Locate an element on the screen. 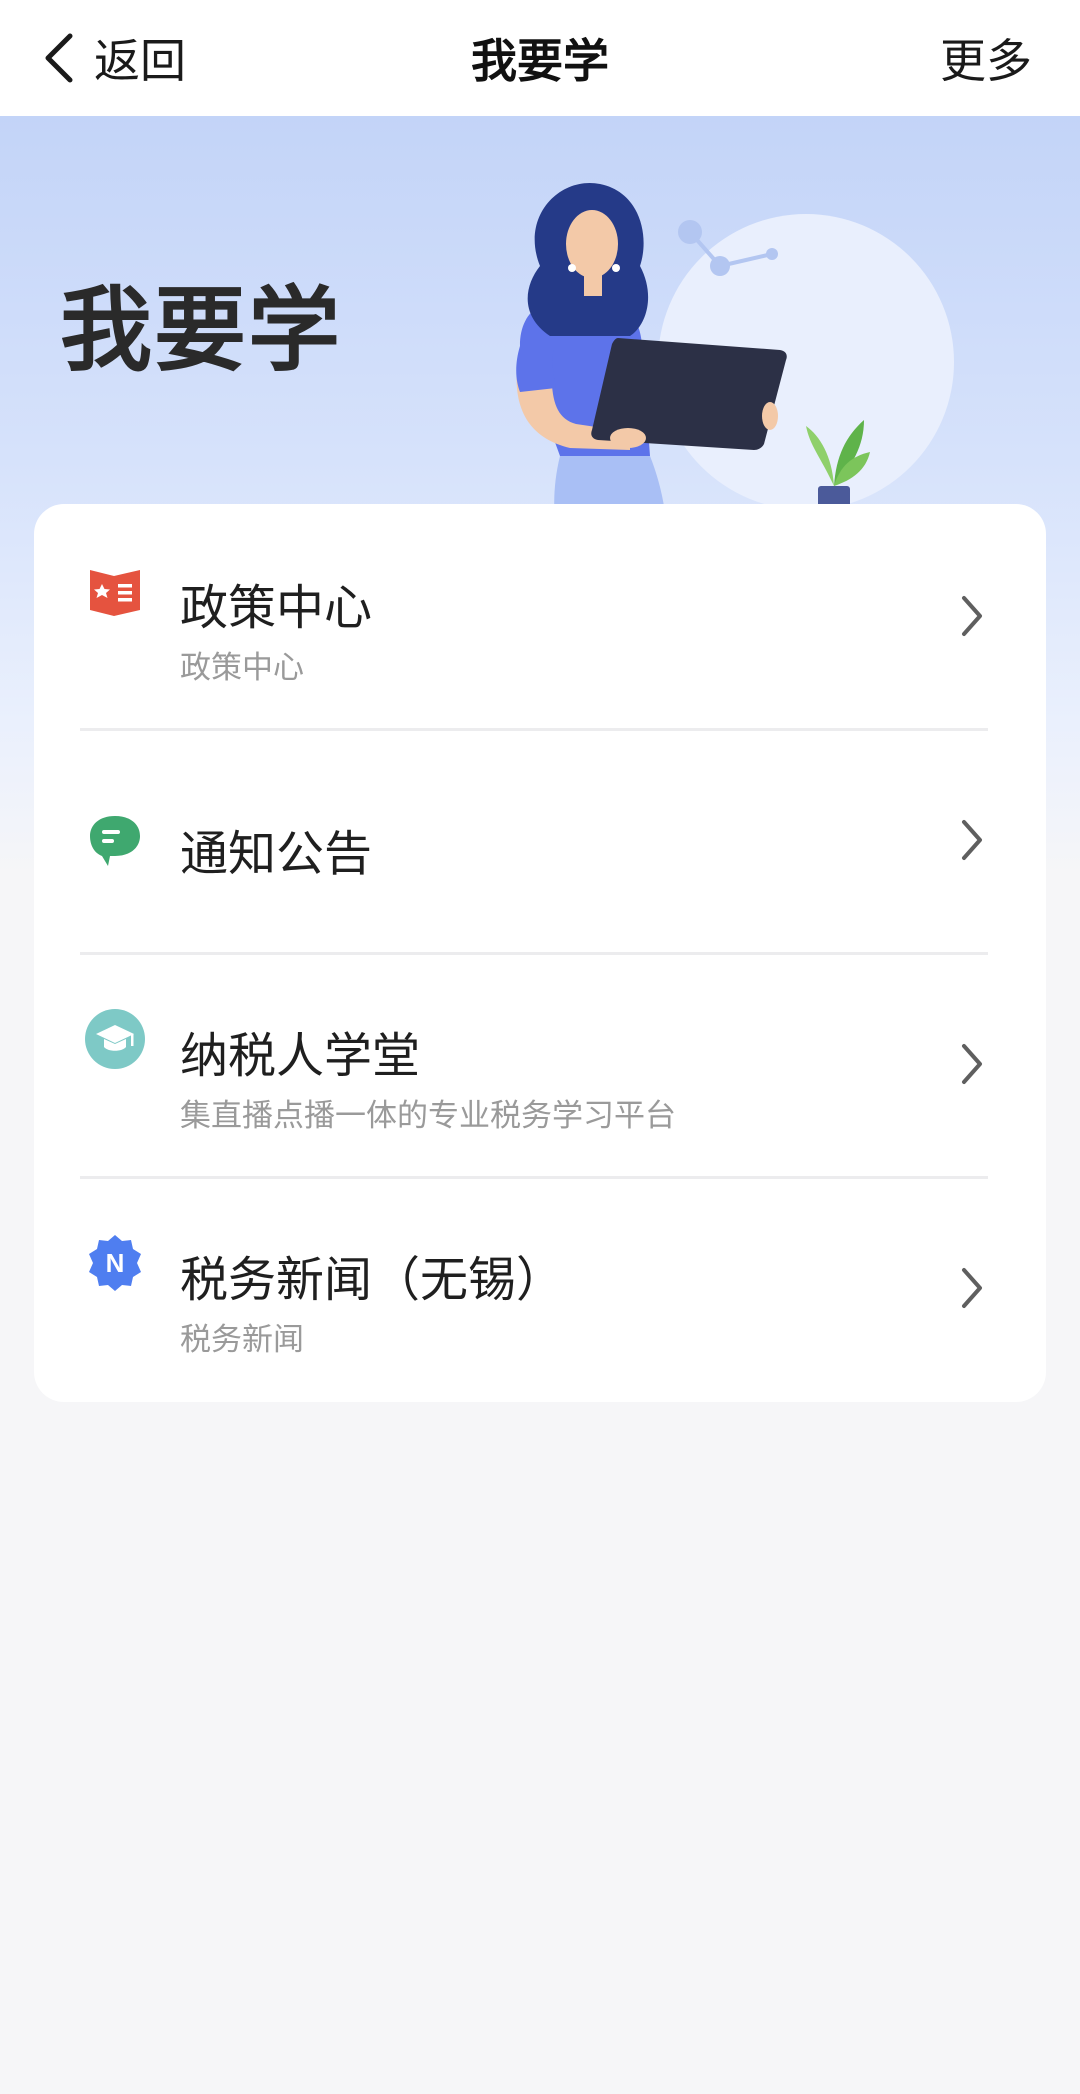  chat-bubble-icon is located at coordinates (115, 841).